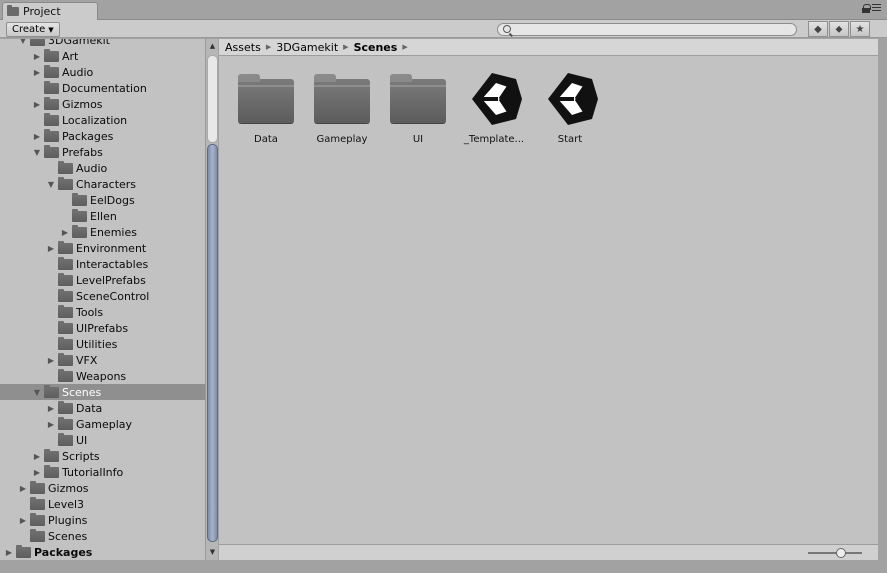  Describe the element at coordinates (89, 408) in the screenshot. I see `tree-item-label: Data` at that location.